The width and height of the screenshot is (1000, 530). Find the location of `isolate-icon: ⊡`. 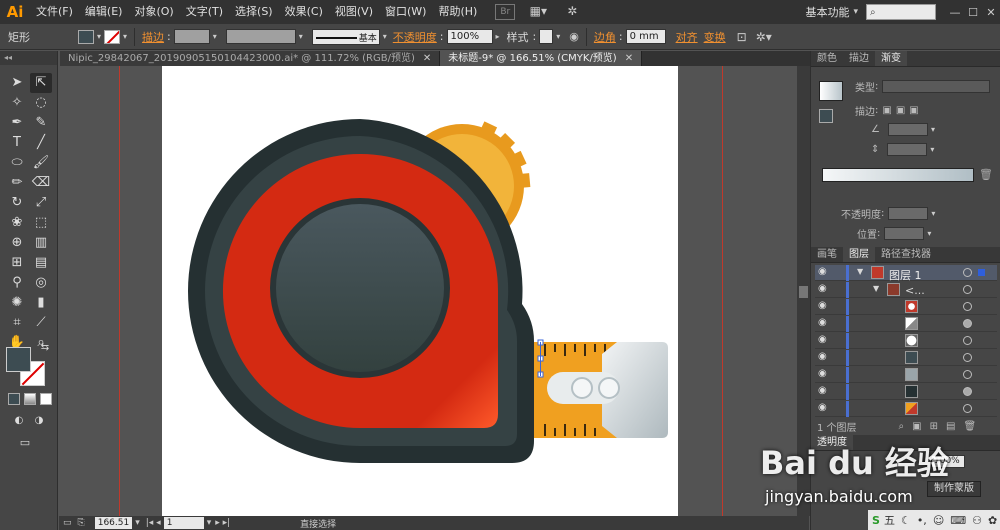

isolate-icon: ⊡ is located at coordinates (742, 37).